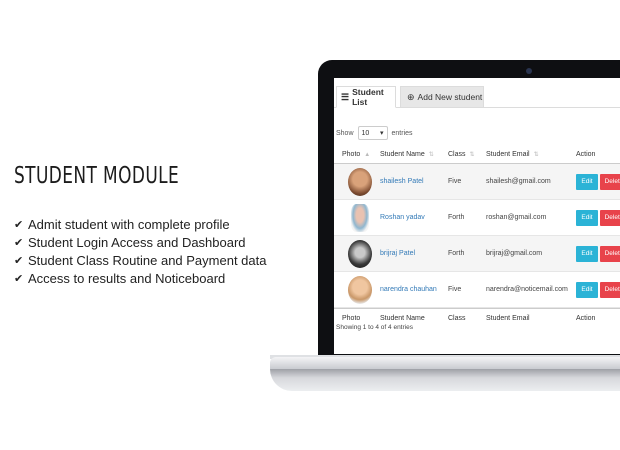  What do you see at coordinates (382, 133) in the screenshot?
I see `caret-down-icon: ▾` at bounding box center [382, 133].